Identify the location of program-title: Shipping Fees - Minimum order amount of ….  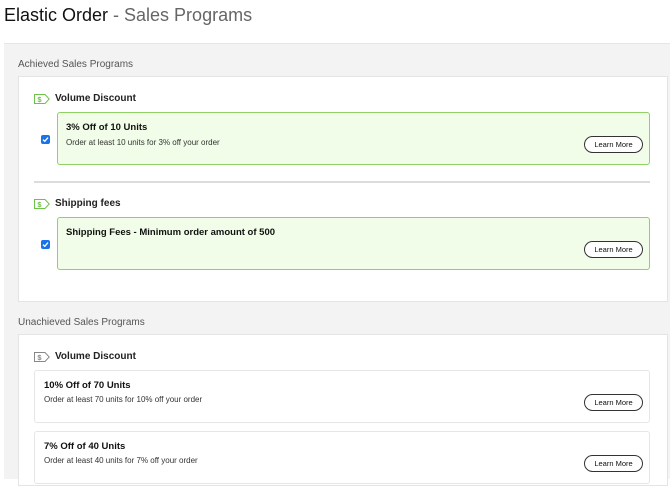
(171, 232).